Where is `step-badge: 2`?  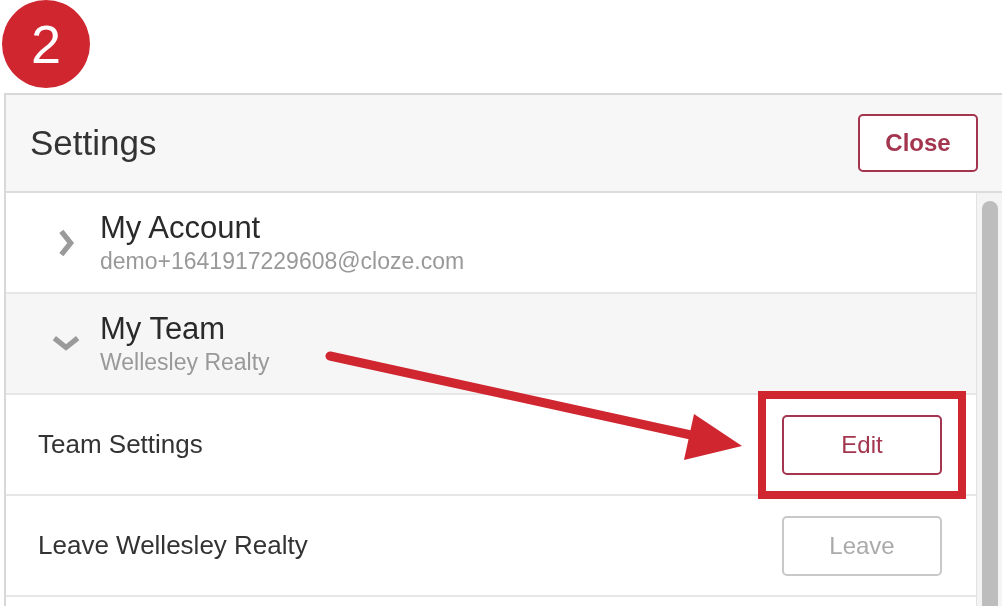
step-badge: 2 is located at coordinates (46, 44).